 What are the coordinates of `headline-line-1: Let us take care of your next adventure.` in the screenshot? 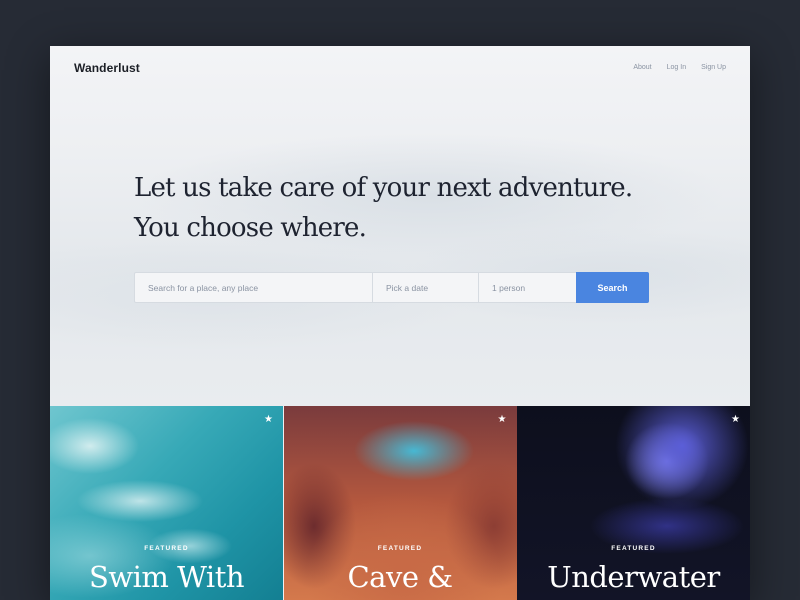 It's located at (383, 188).